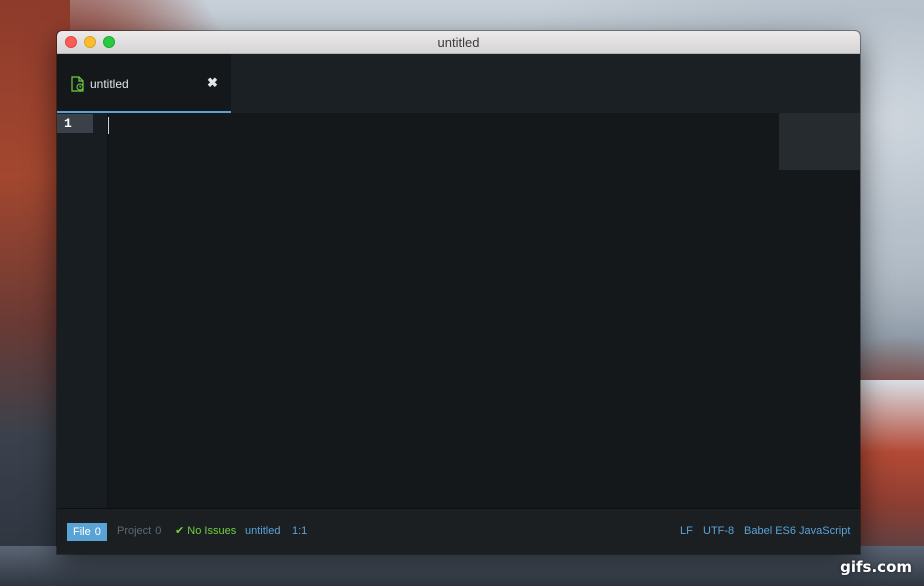  I want to click on file-count: 0, so click(97, 532).